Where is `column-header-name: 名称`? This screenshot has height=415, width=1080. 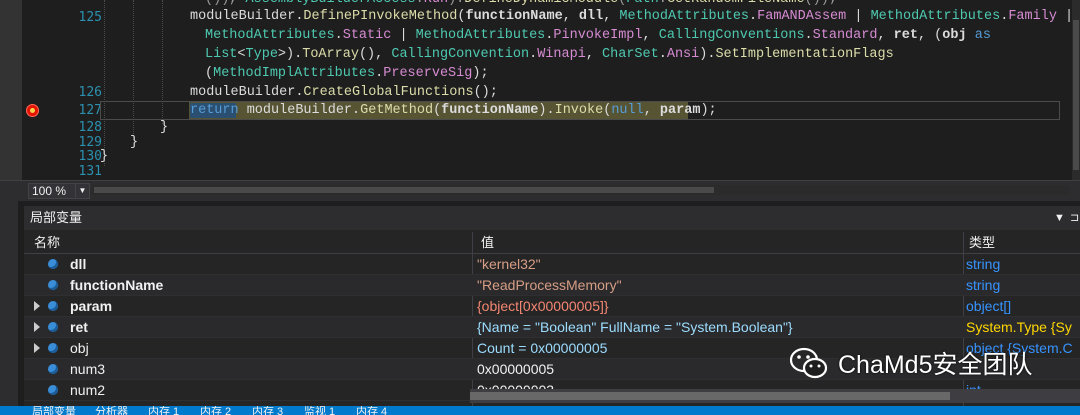 column-header-name: 名称 is located at coordinates (47, 242).